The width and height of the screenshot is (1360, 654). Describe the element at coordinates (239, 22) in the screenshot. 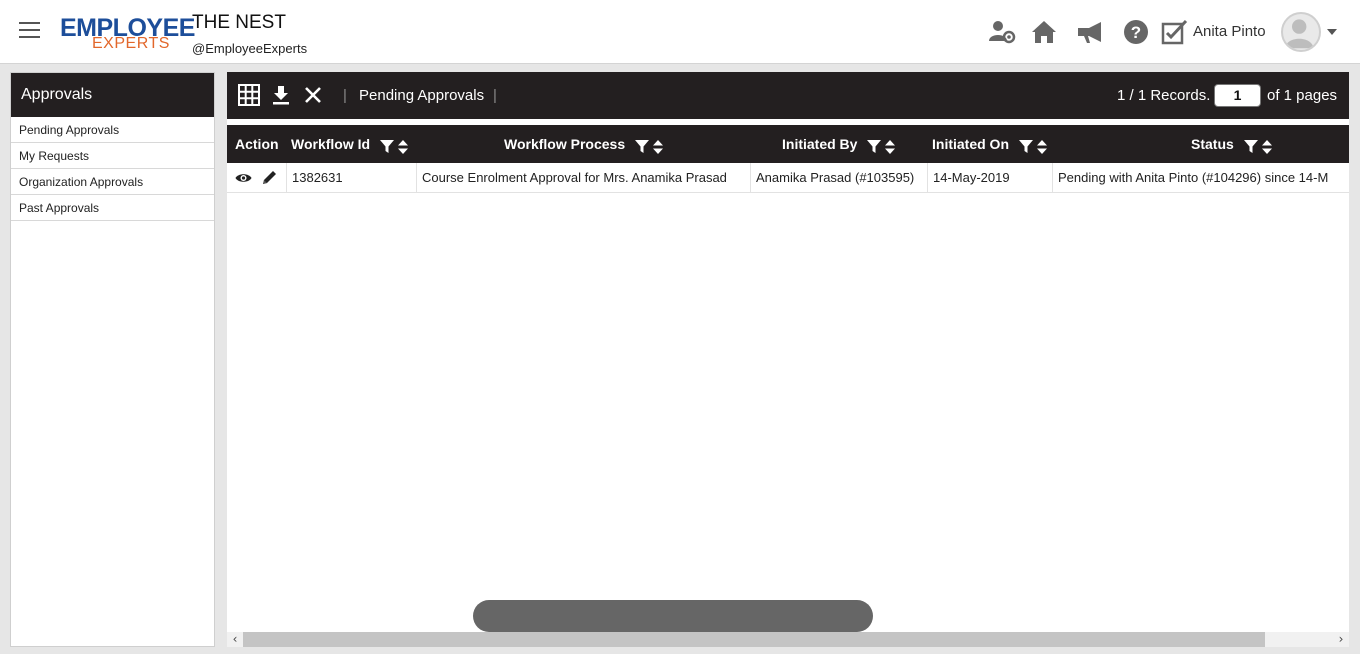

I see `app-title: THE NEST` at that location.